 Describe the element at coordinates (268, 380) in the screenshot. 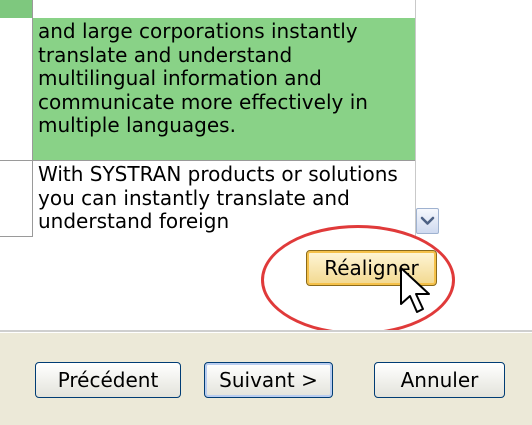

I see `next-button: Suivant >` at that location.